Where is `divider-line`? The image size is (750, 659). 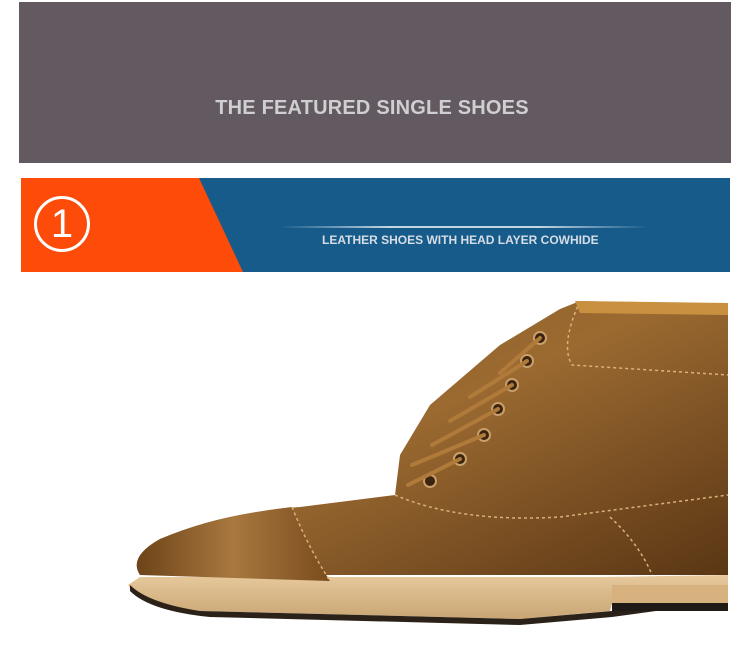 divider-line is located at coordinates (464, 227).